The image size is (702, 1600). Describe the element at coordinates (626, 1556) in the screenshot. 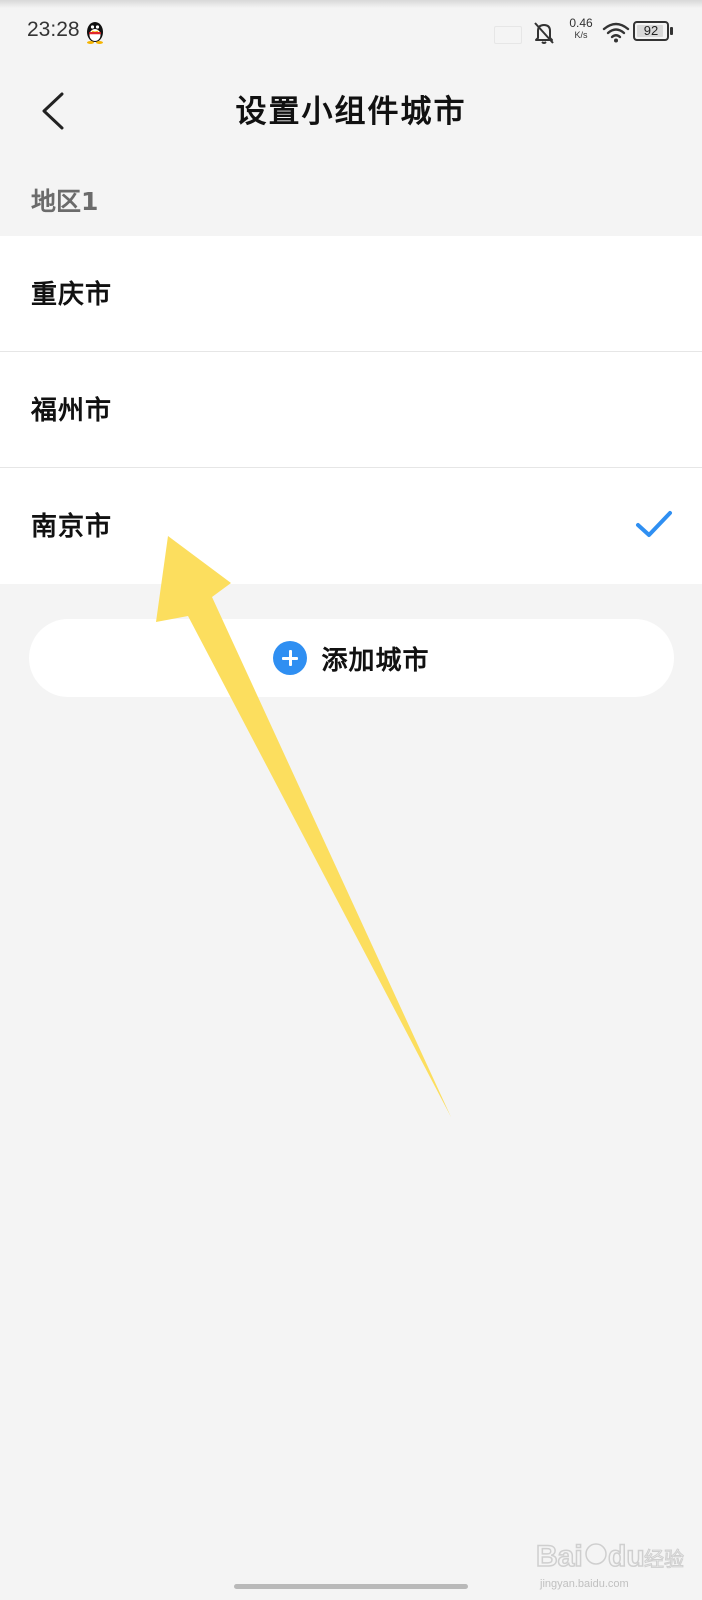

I see `svg-text: du` at that location.